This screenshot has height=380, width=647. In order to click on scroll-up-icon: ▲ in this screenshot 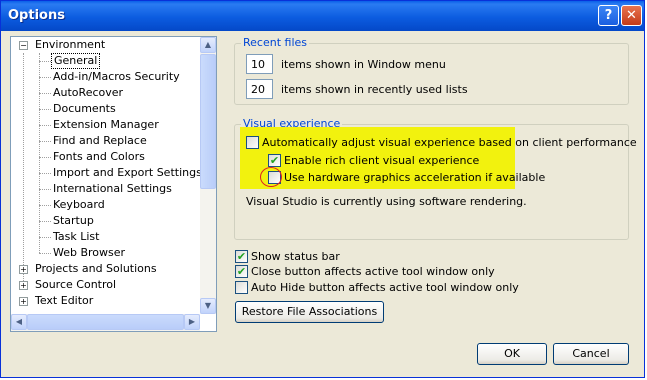, I will do `click(208, 45)`.